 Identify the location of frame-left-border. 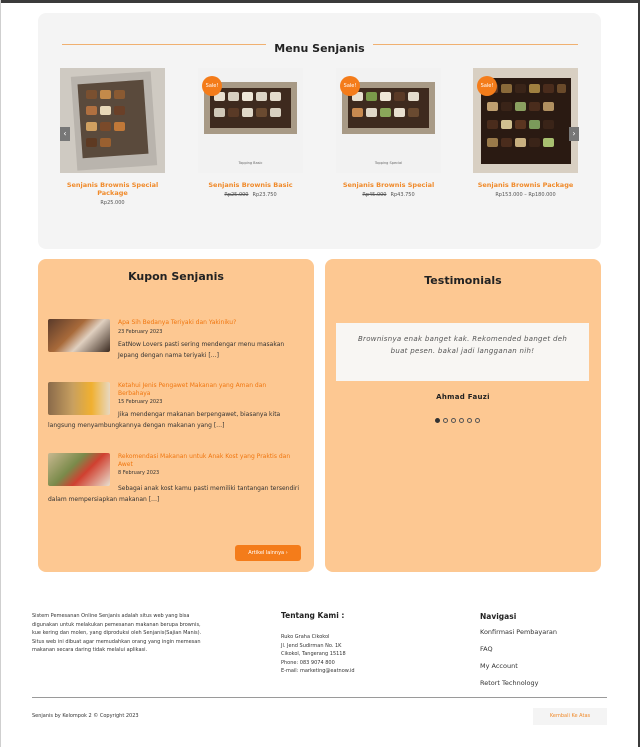
(0, 373).